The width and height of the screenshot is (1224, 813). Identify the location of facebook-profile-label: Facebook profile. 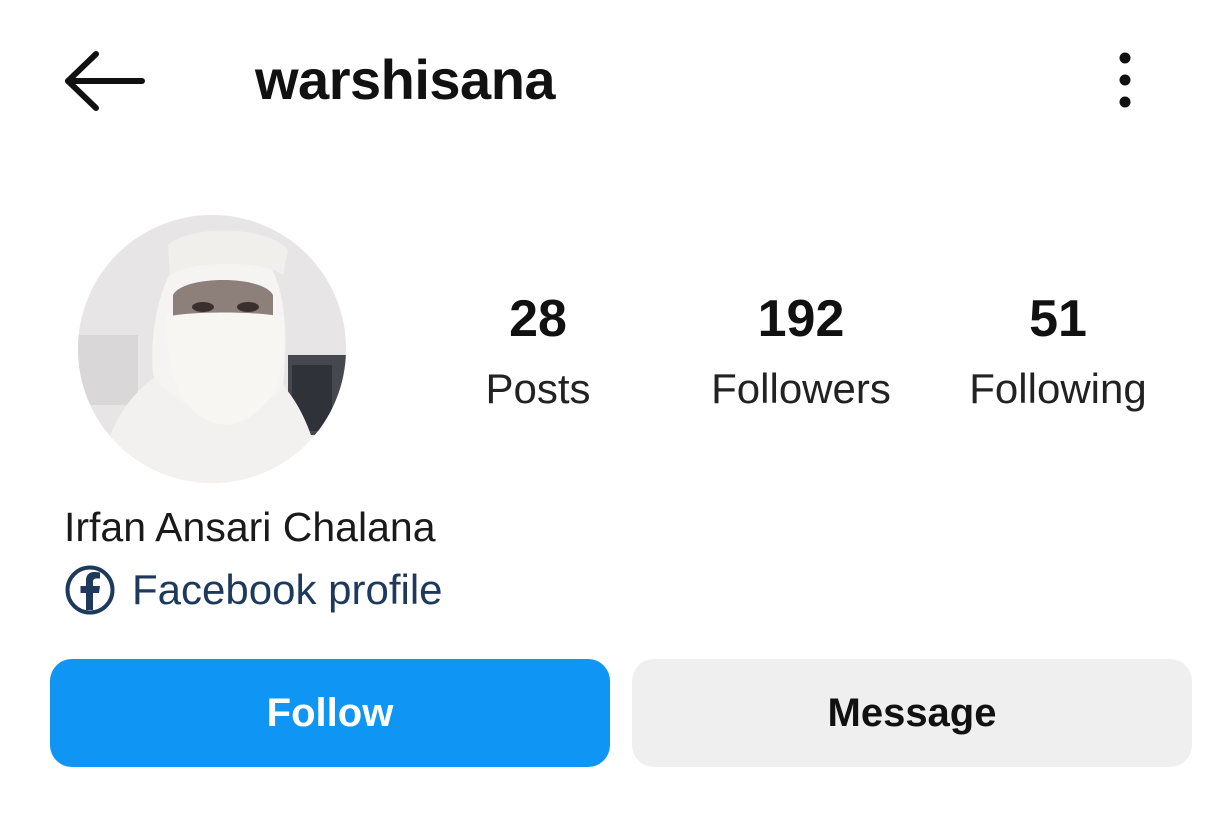
(287, 589).